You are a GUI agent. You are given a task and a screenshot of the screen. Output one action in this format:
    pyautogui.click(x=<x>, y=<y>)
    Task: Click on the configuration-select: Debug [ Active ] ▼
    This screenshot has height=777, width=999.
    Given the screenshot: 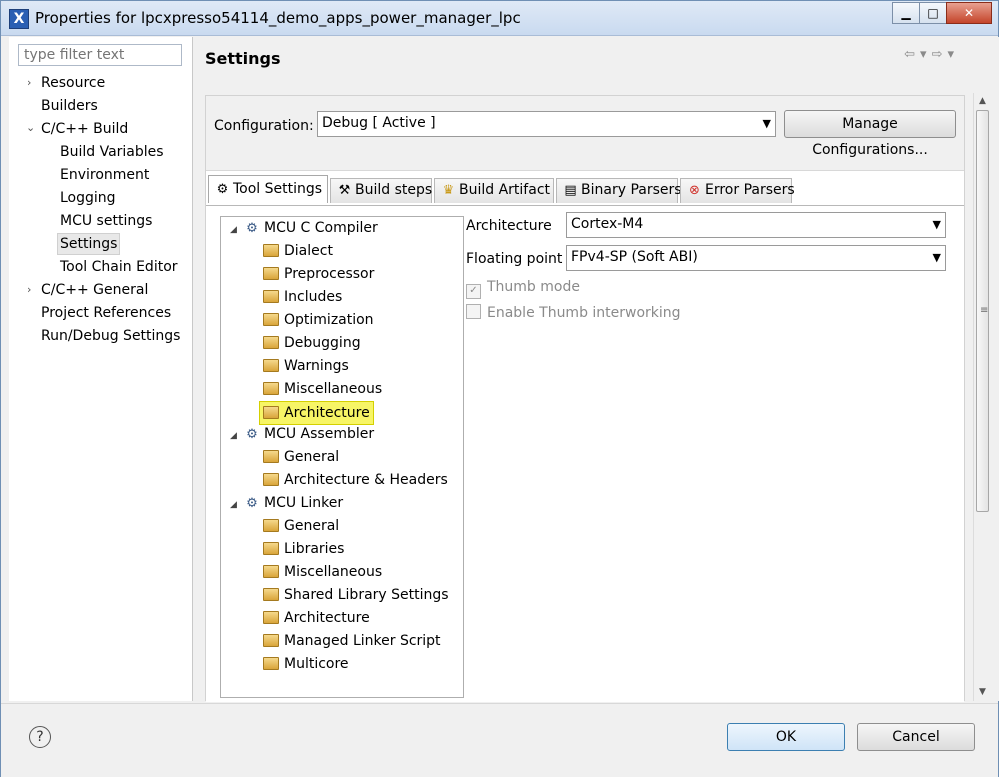 What is the action you would take?
    pyautogui.click(x=546, y=124)
    